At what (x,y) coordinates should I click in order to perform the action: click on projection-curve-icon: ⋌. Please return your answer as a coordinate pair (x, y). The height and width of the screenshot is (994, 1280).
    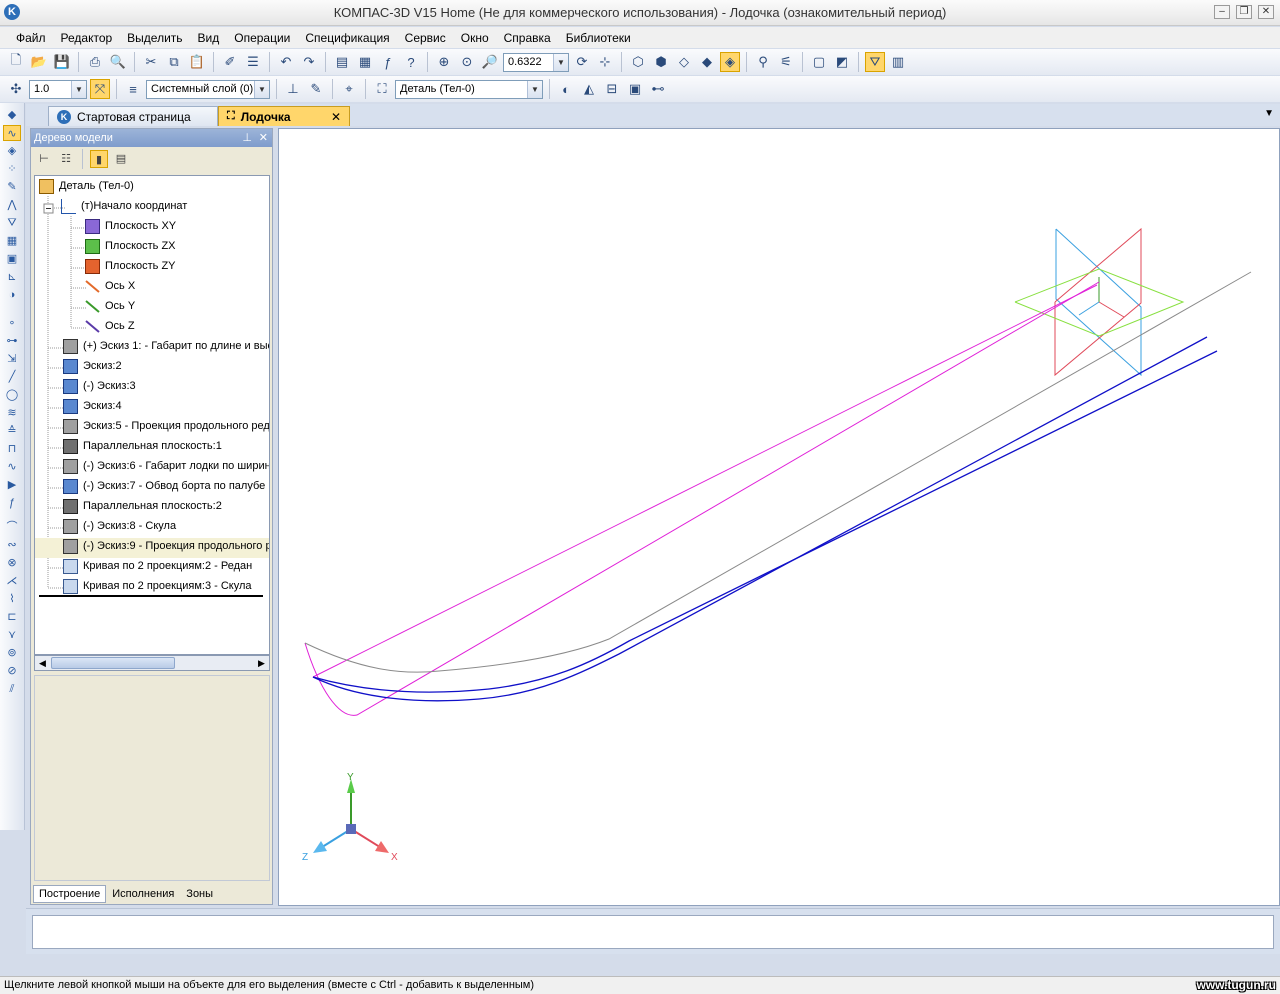
    Looking at the image, I should click on (12, 581).